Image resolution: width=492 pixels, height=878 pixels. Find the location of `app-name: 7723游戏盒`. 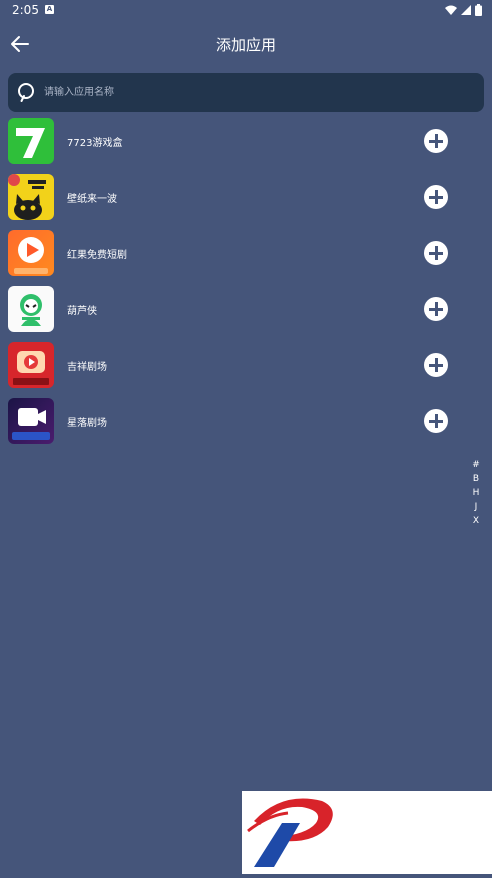

app-name: 7723游戏盒 is located at coordinates (95, 143).